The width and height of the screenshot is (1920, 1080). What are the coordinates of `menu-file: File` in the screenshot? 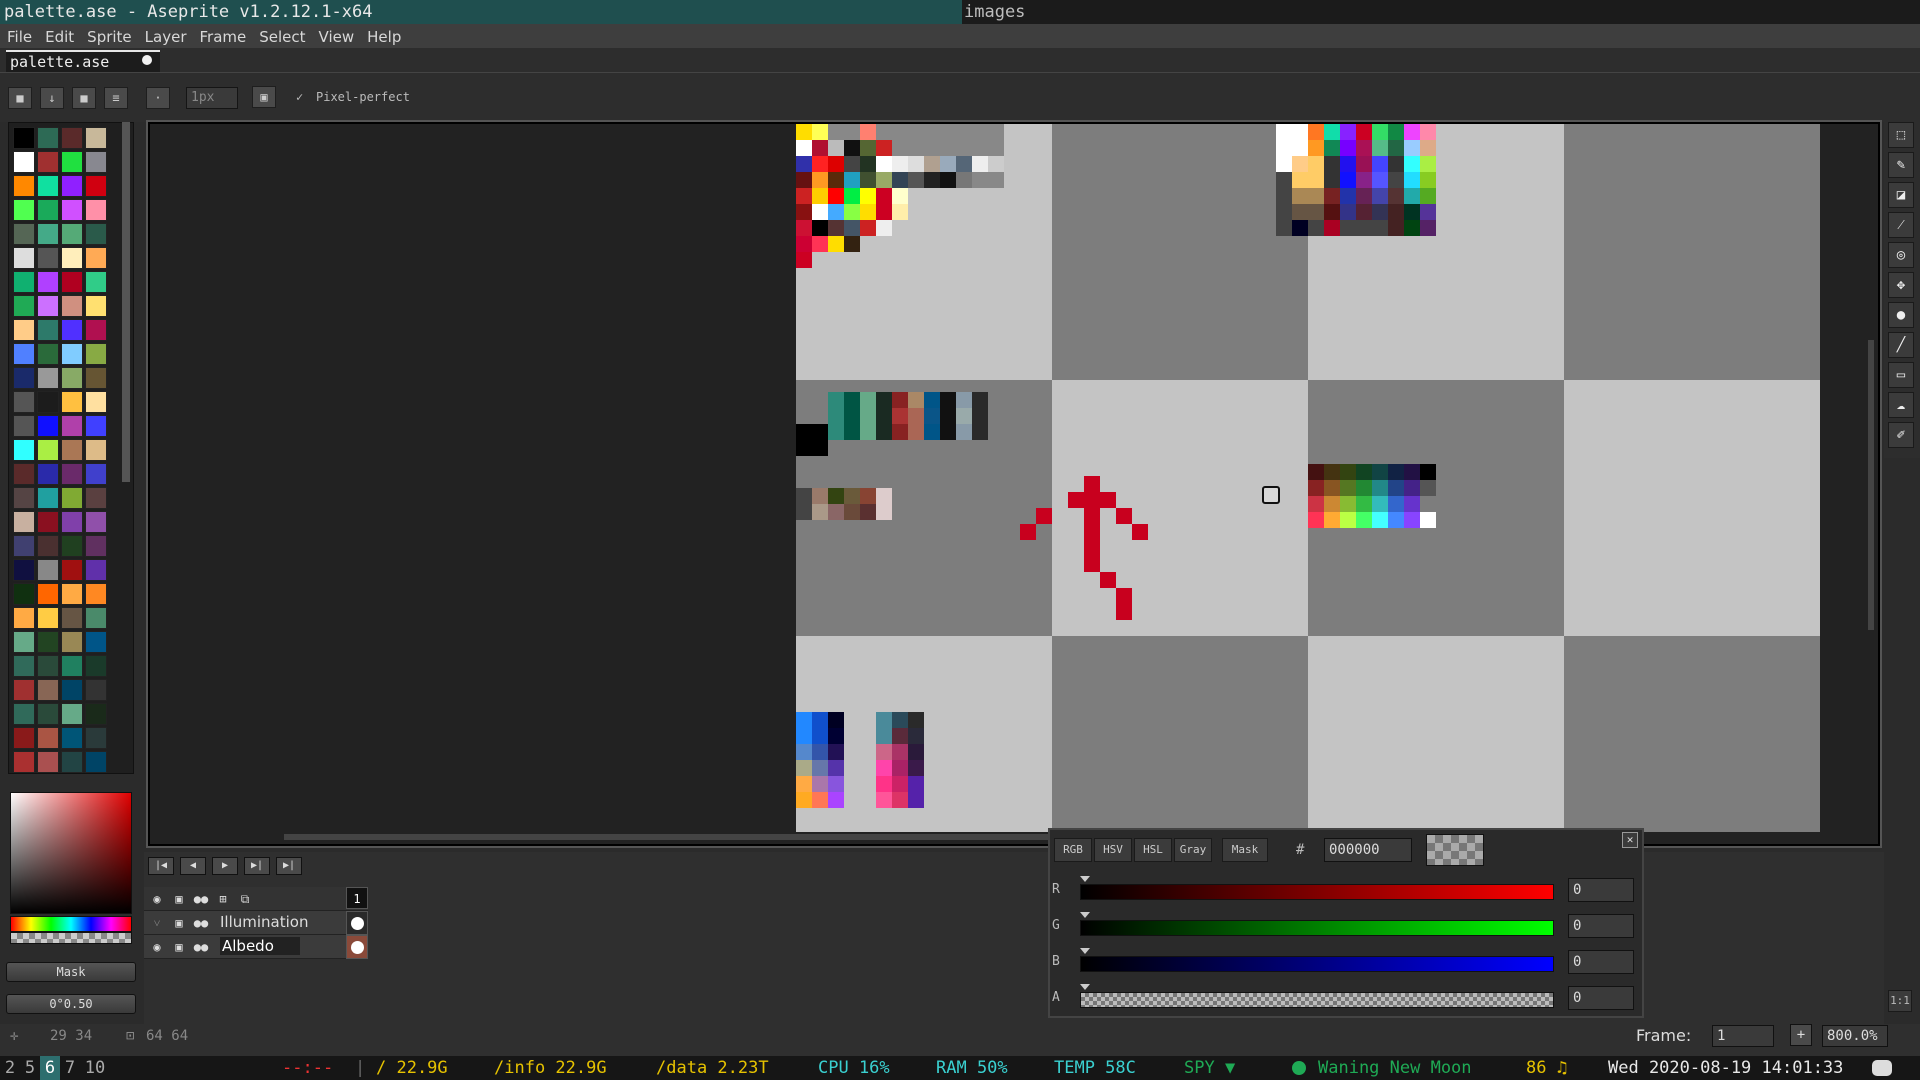 It's located at (19, 36).